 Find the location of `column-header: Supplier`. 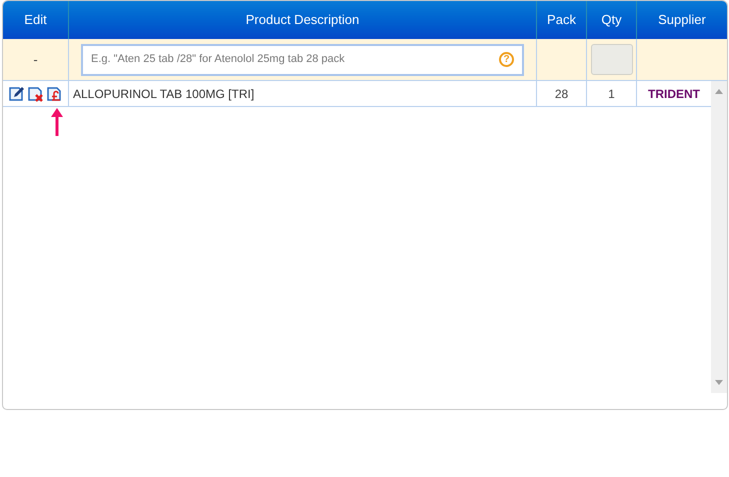

column-header: Supplier is located at coordinates (682, 20).